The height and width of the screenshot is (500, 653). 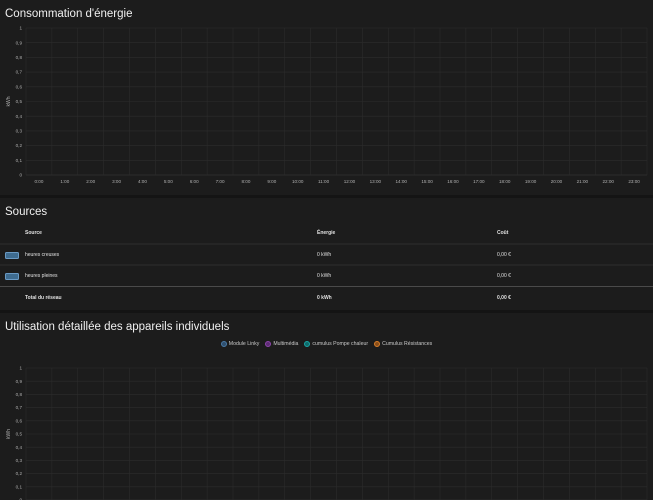 I want to click on legend-label: cumulus Pompe chaleur, so click(x=340, y=344).